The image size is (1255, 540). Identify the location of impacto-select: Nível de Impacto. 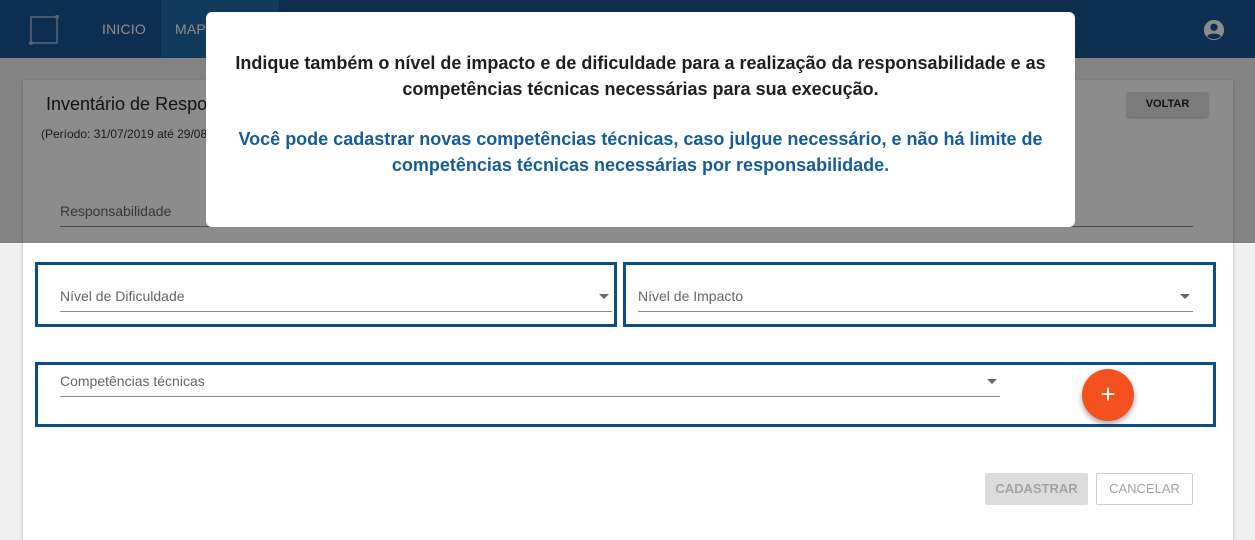
(915, 295).